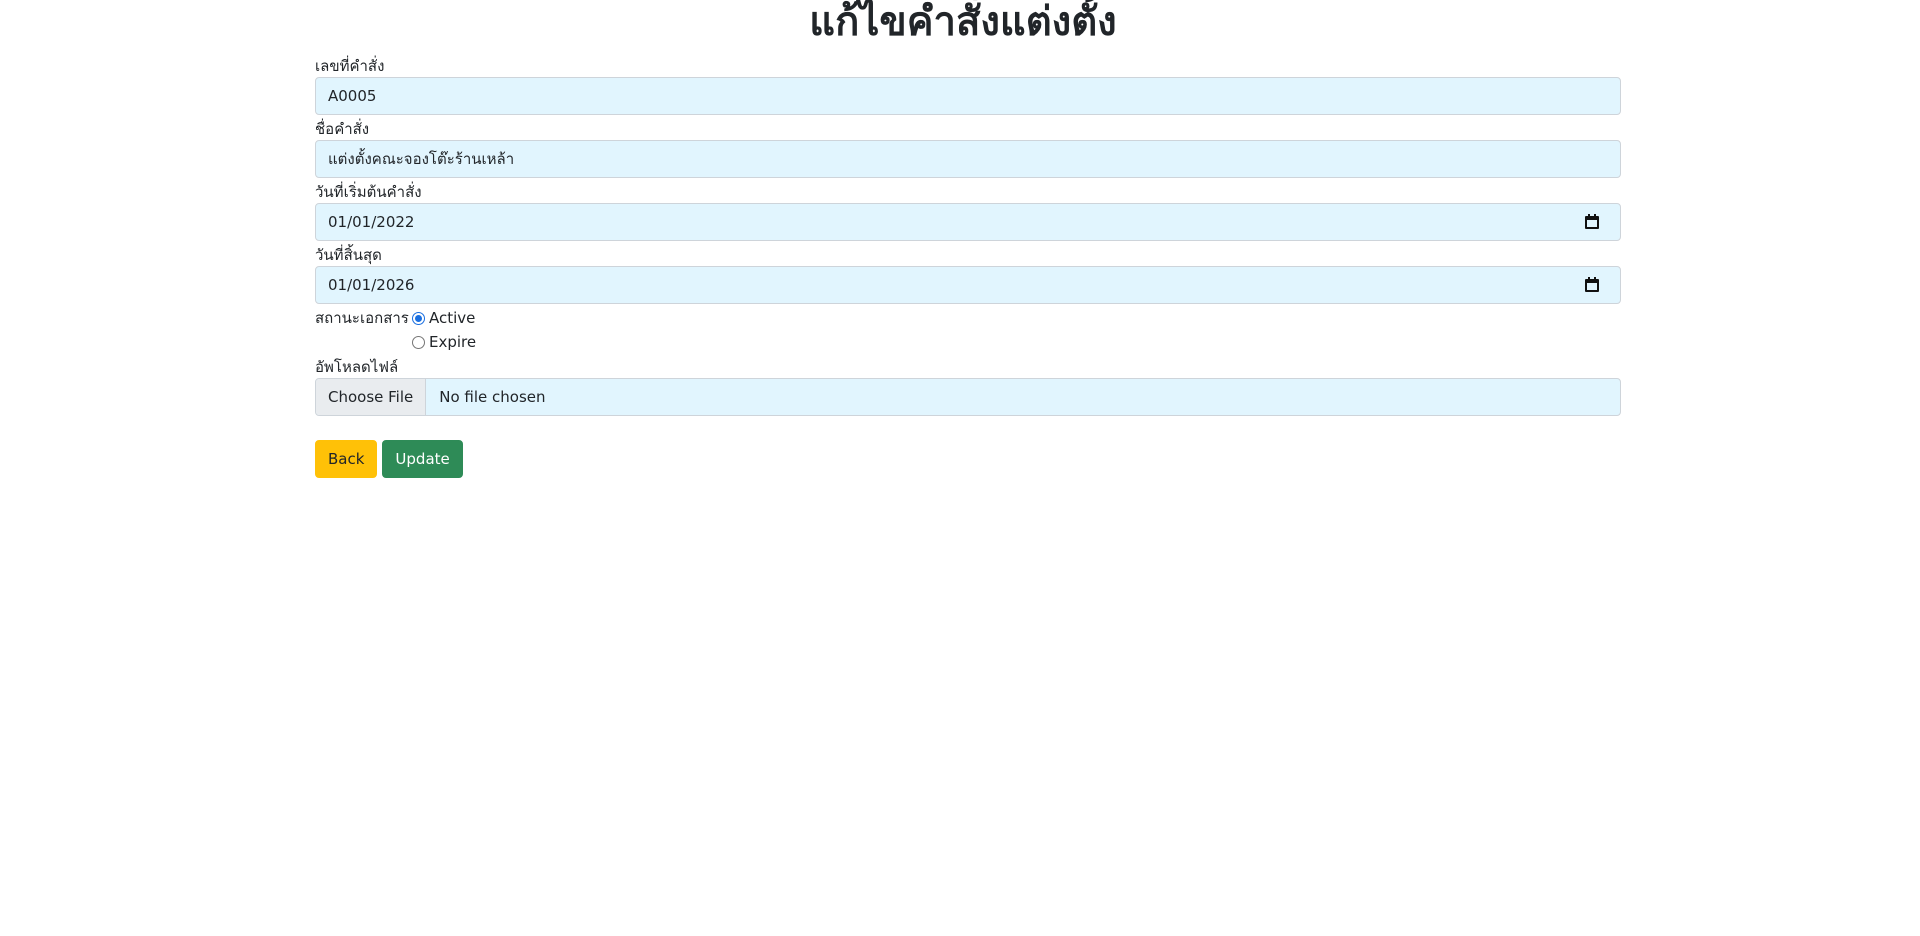 The width and height of the screenshot is (1920, 936). Describe the element at coordinates (418, 342) in the screenshot. I see `radio-expire` at that location.